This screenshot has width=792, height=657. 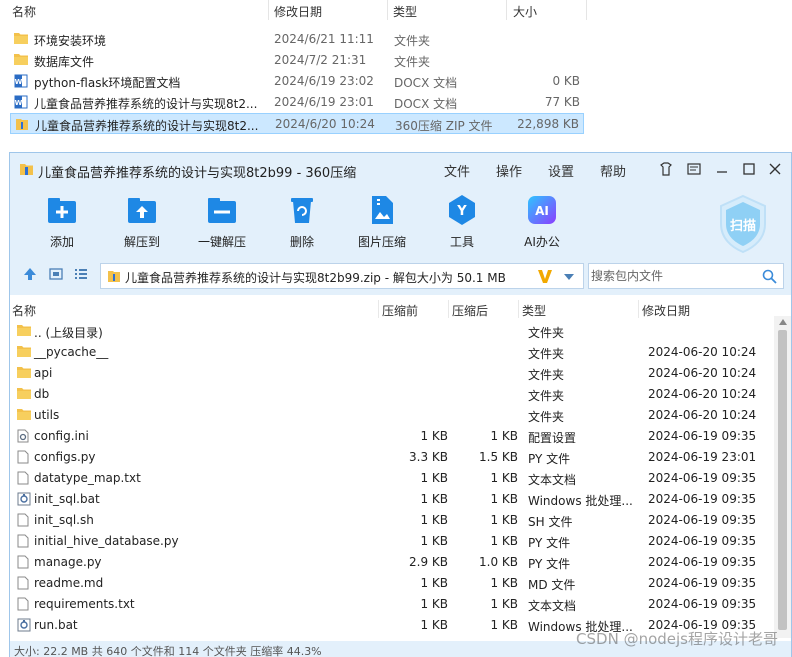 I want to click on tools-button: Y 工具, so click(x=462, y=221).